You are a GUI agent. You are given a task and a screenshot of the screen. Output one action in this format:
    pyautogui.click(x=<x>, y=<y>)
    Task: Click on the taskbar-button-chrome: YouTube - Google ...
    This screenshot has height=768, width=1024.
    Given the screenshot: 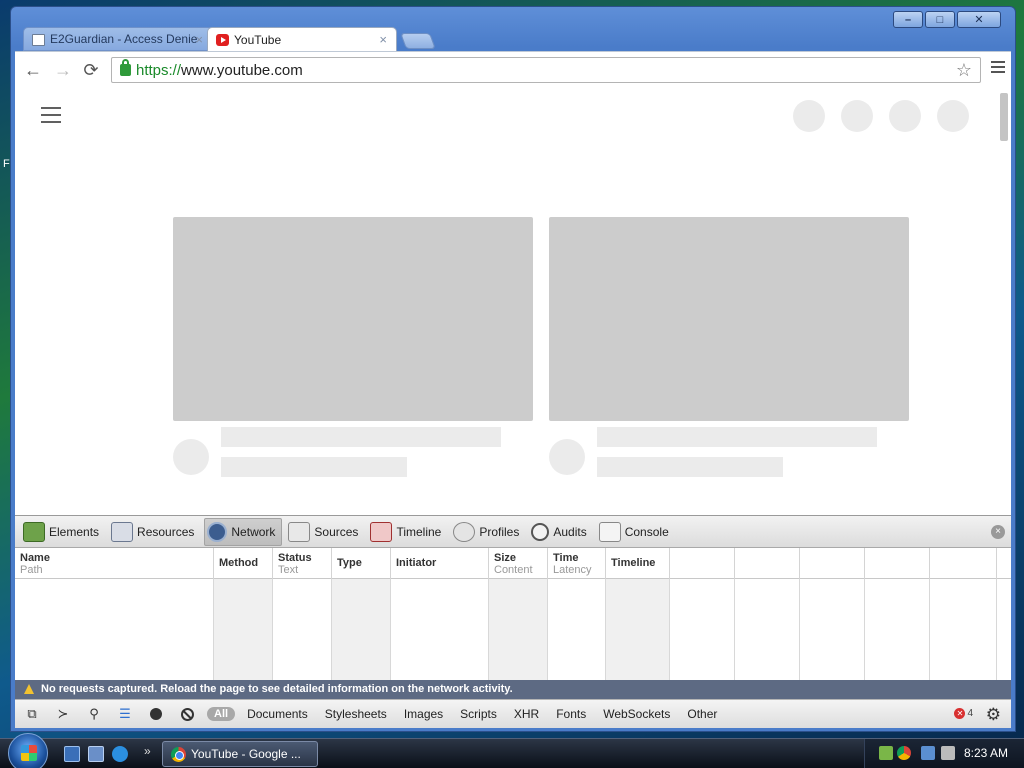 What is the action you would take?
    pyautogui.click(x=240, y=754)
    